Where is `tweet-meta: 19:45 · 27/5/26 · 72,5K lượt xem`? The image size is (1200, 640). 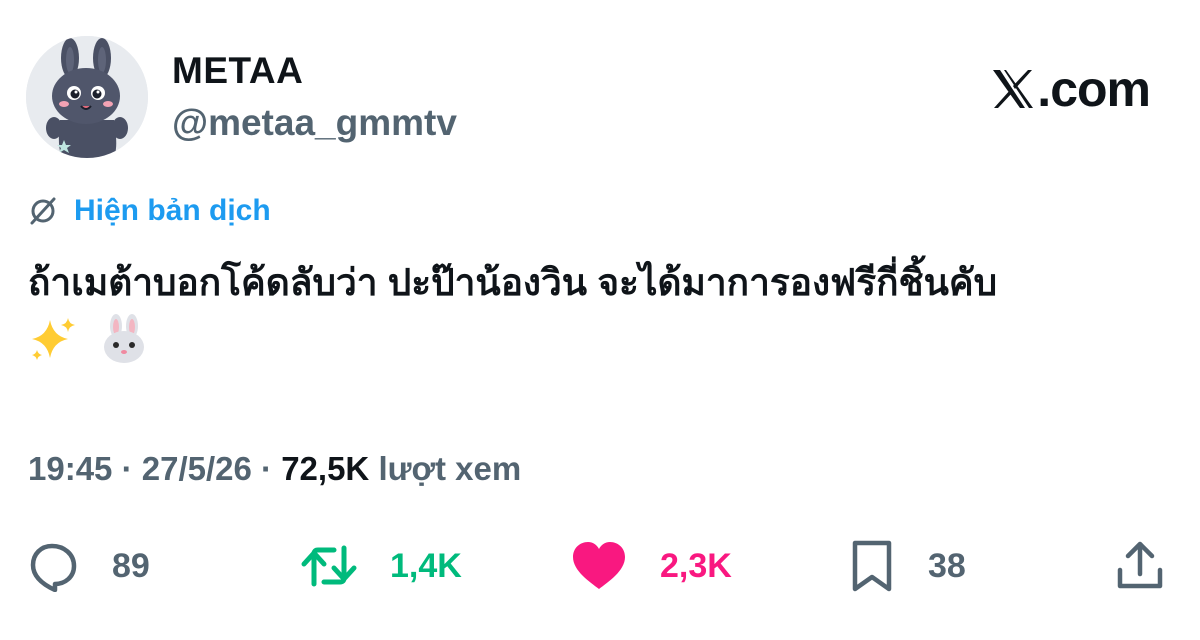
tweet-meta: 19:45 · 27/5/26 · 72,5K lượt xem is located at coordinates (274, 469).